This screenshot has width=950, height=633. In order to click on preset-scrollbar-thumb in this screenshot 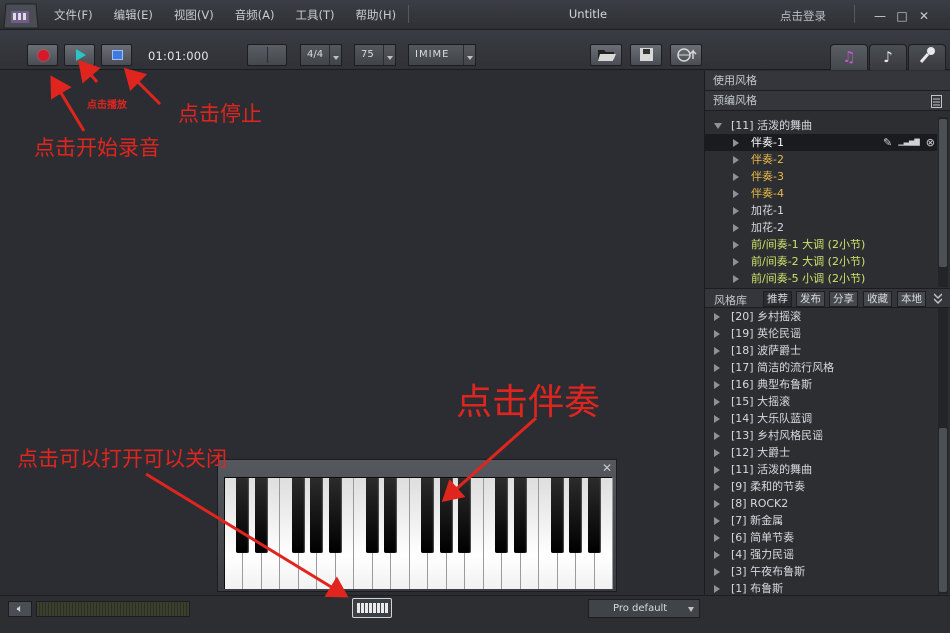, I will do `click(943, 193)`.